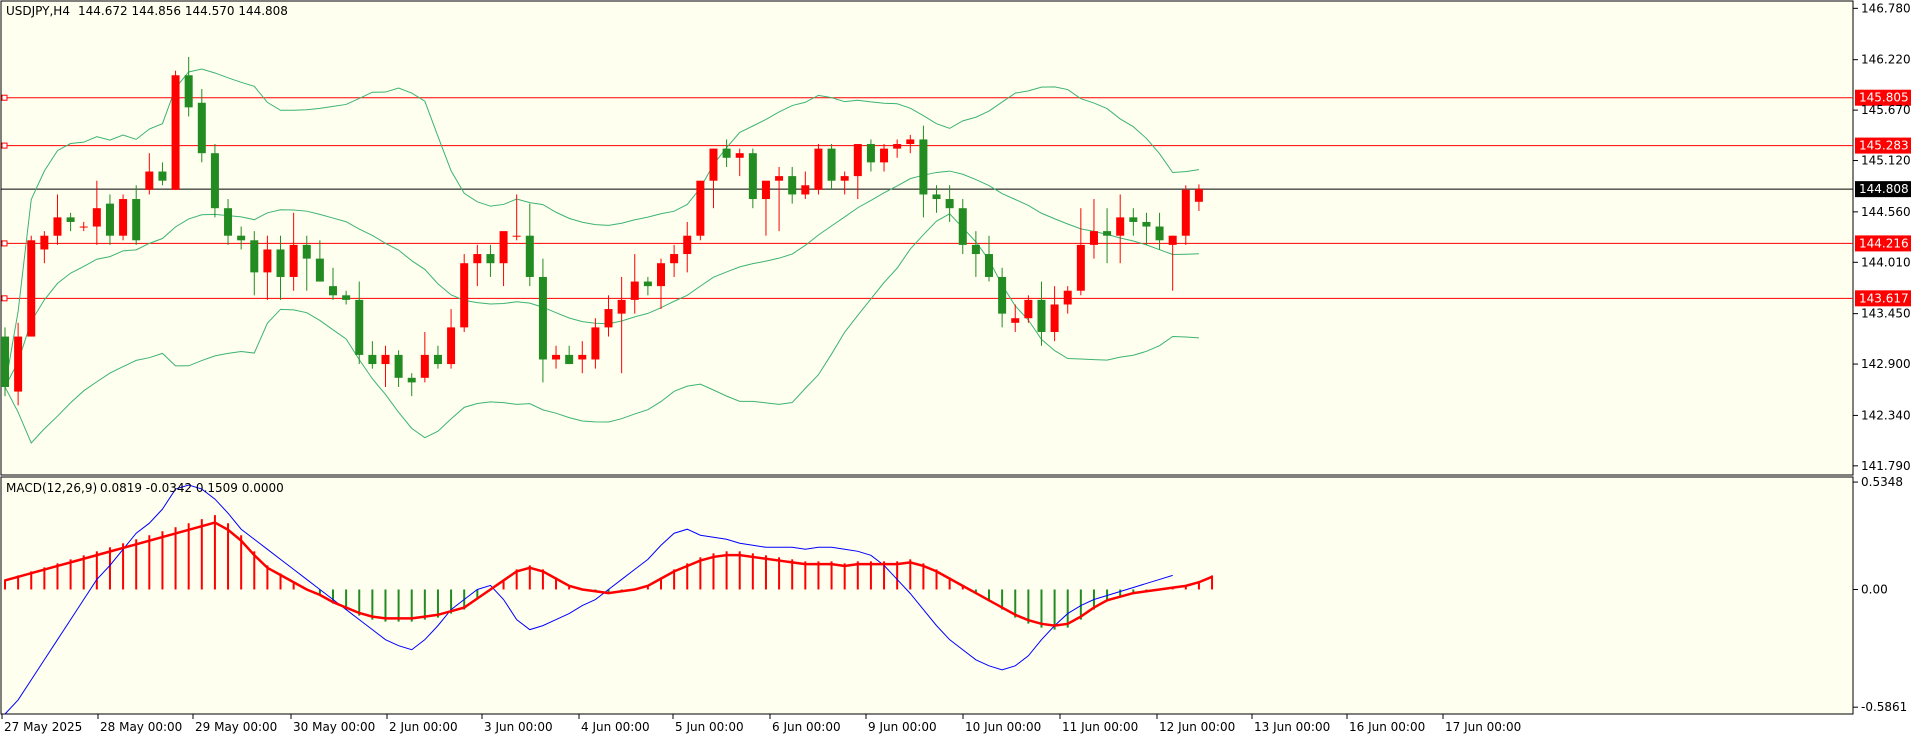 This screenshot has height=737, width=1916. I want to click on time-tick-label: 16 Jun 00:00, so click(1387, 727).